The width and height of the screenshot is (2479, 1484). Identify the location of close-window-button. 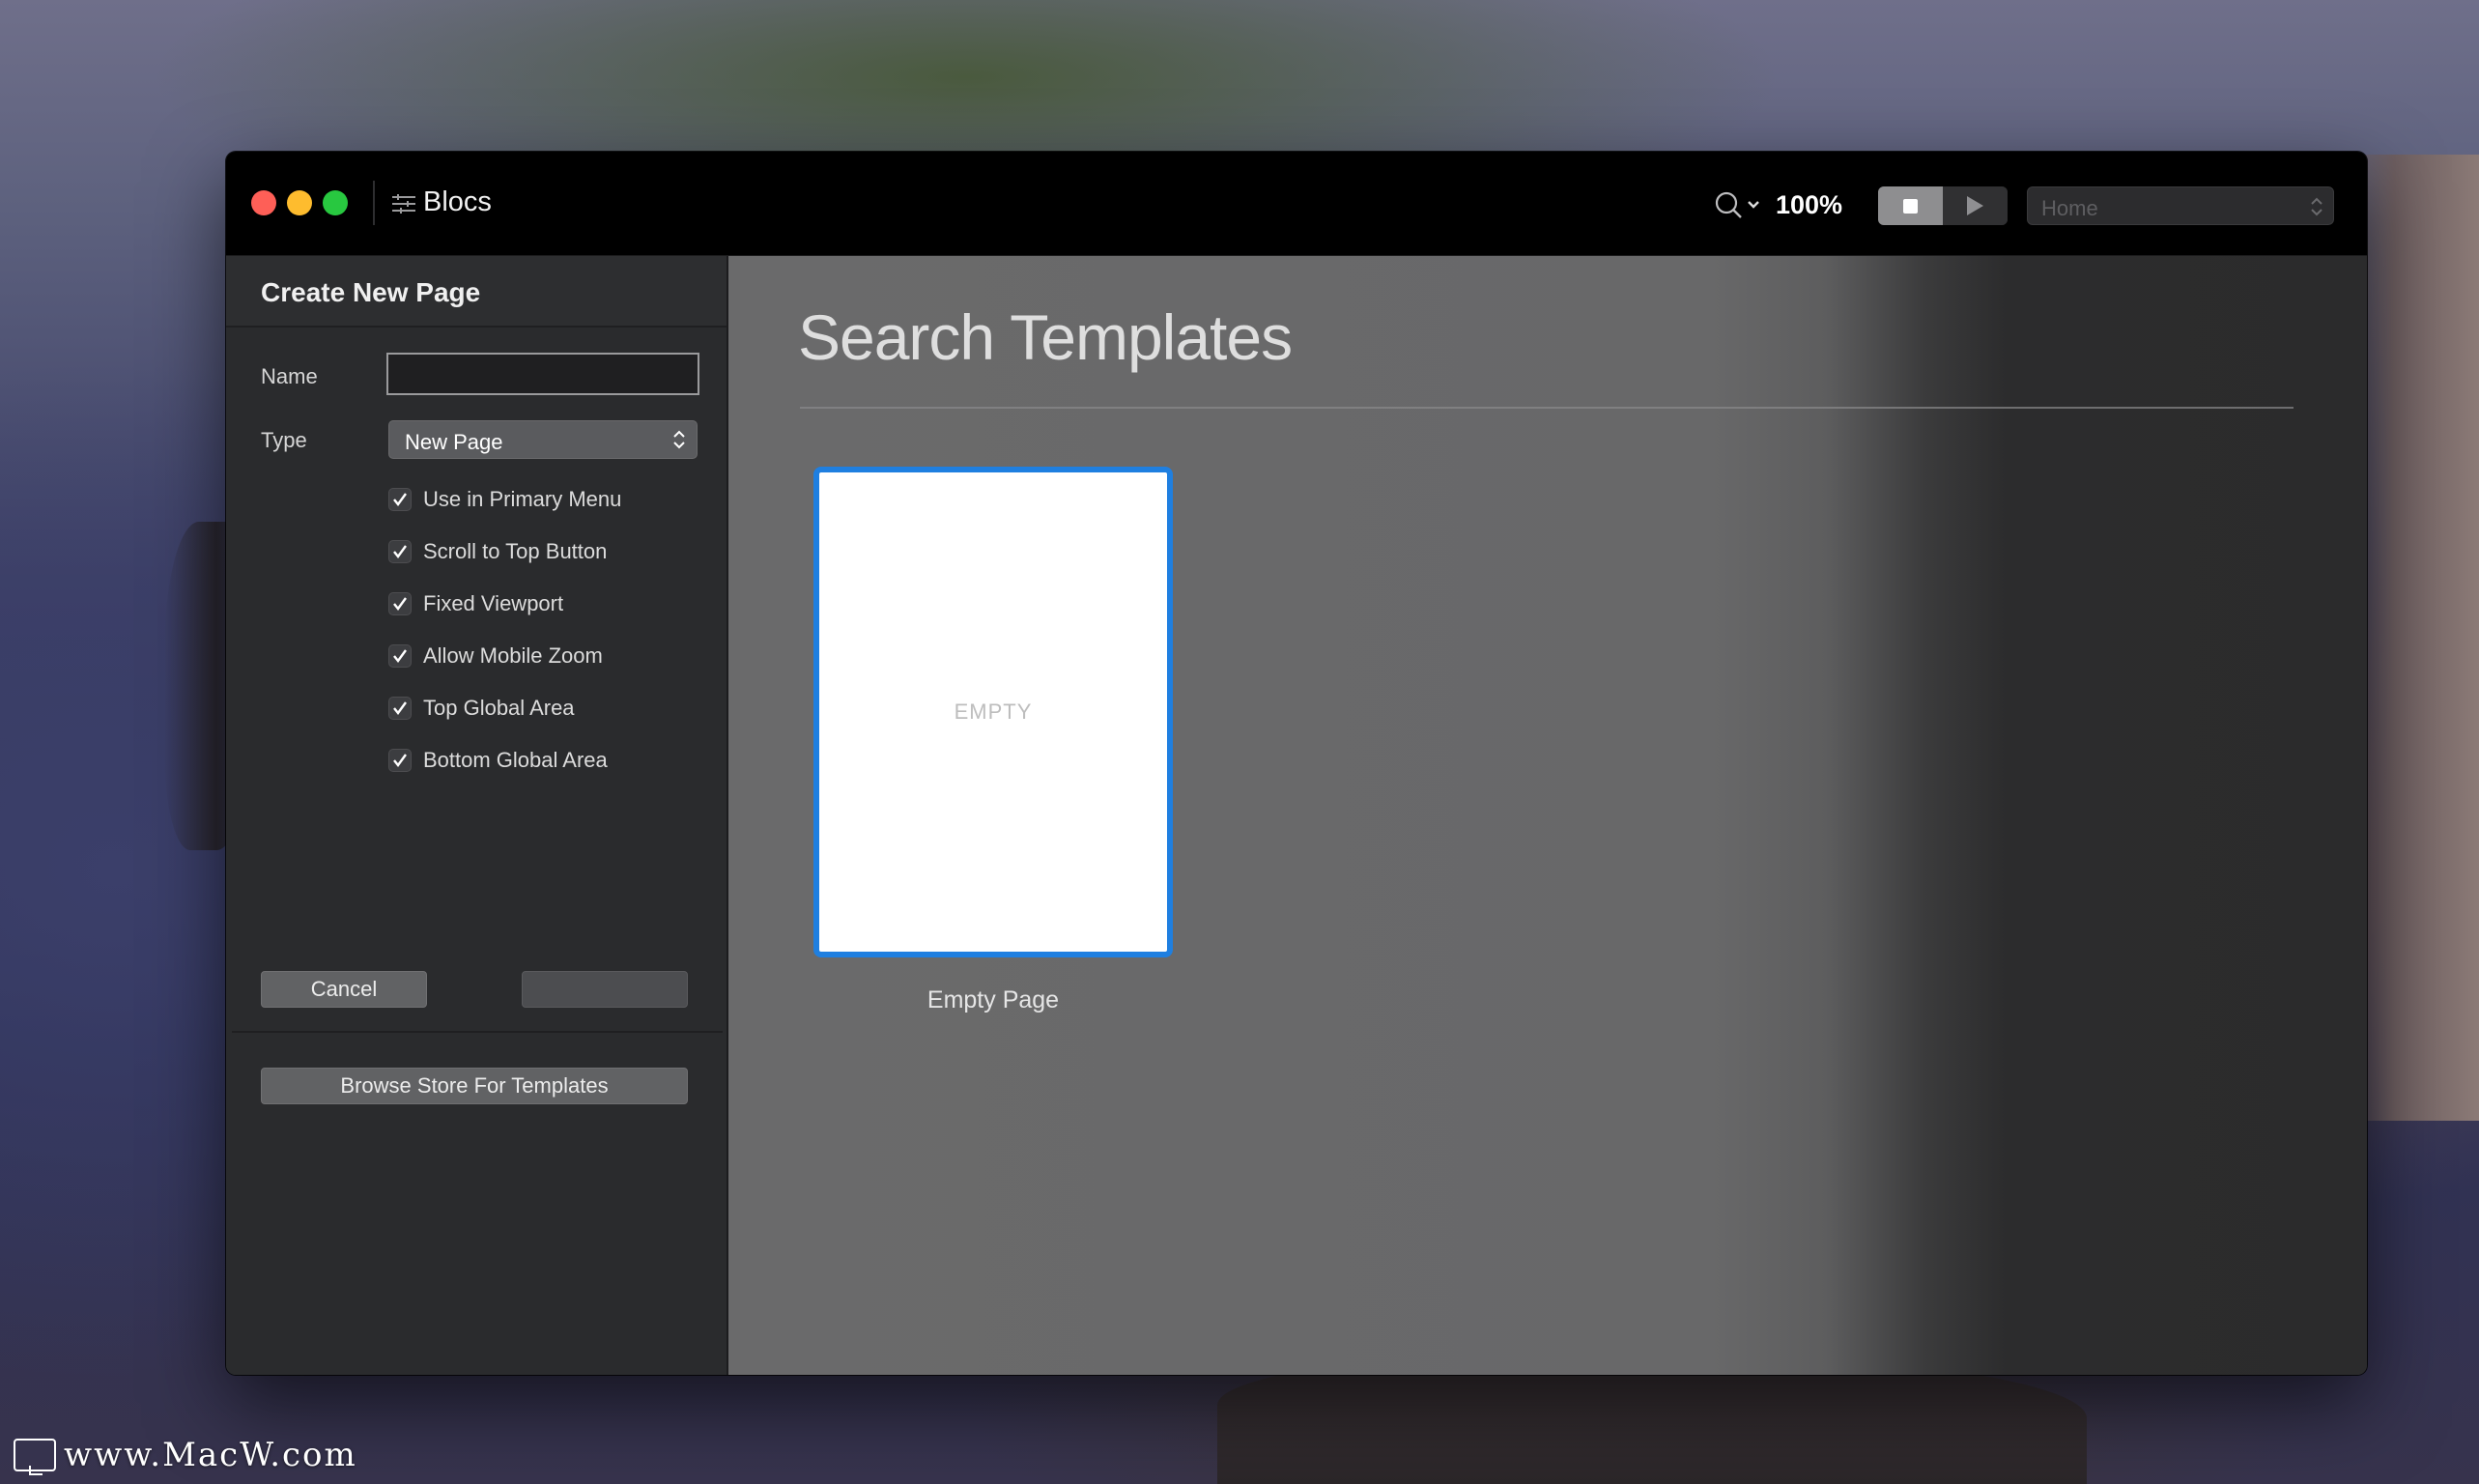
(263, 203).